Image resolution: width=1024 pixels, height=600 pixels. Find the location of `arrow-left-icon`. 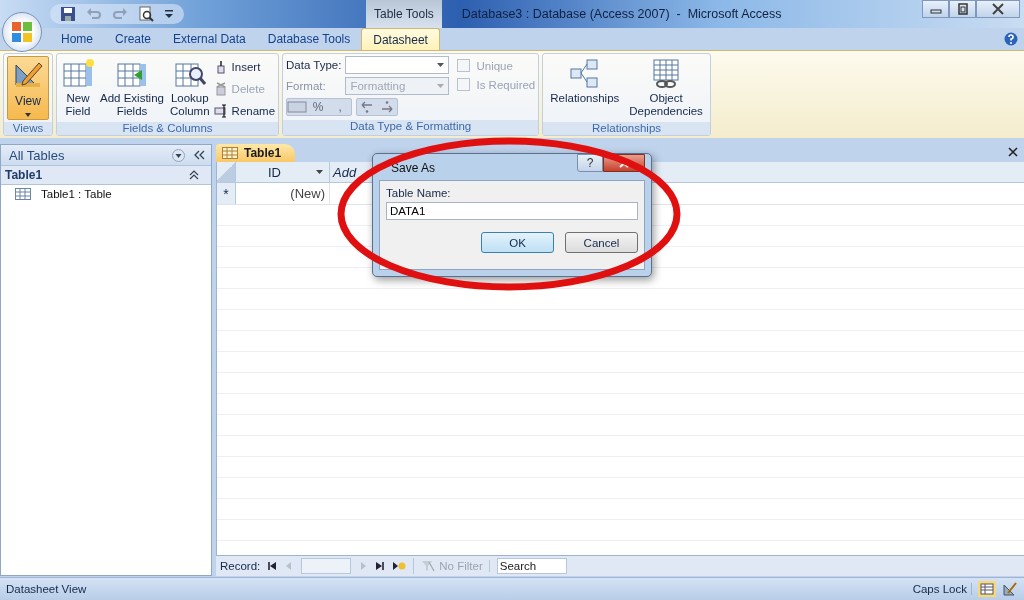

arrow-left-icon is located at coordinates (367, 107).